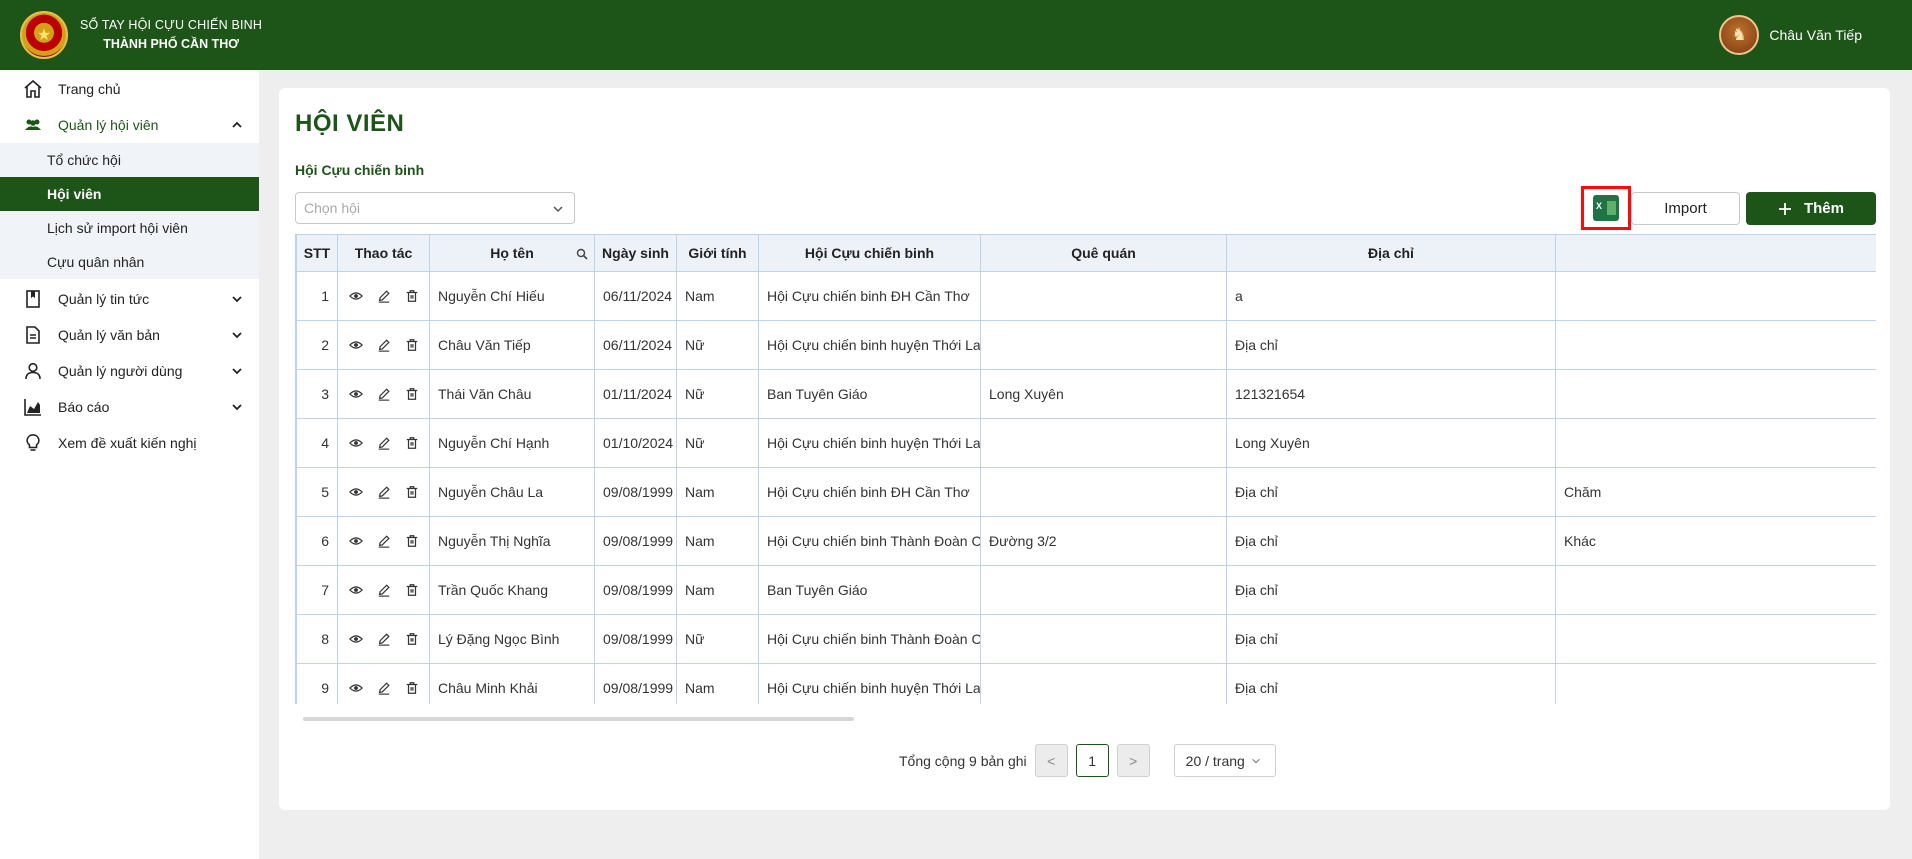 The image size is (1912, 859). I want to click on import-button: Import, so click(1685, 208).